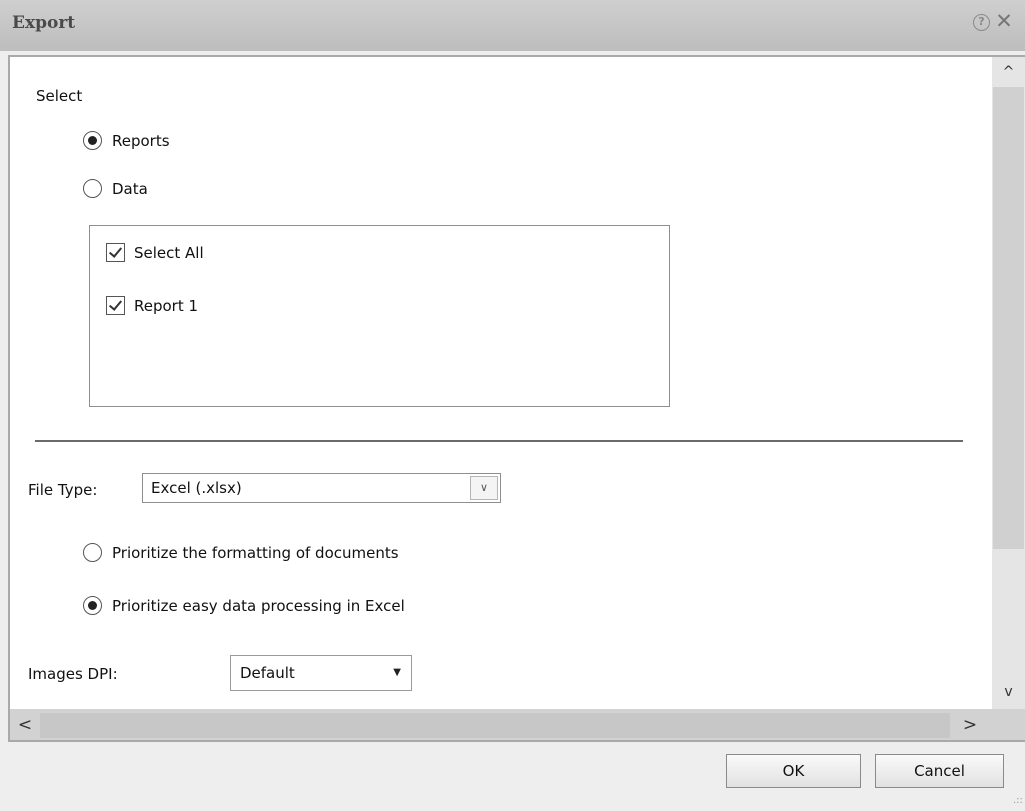 This screenshot has width=1025, height=811. What do you see at coordinates (1008, 318) in the screenshot?
I see `vertical-scroll-thumb` at bounding box center [1008, 318].